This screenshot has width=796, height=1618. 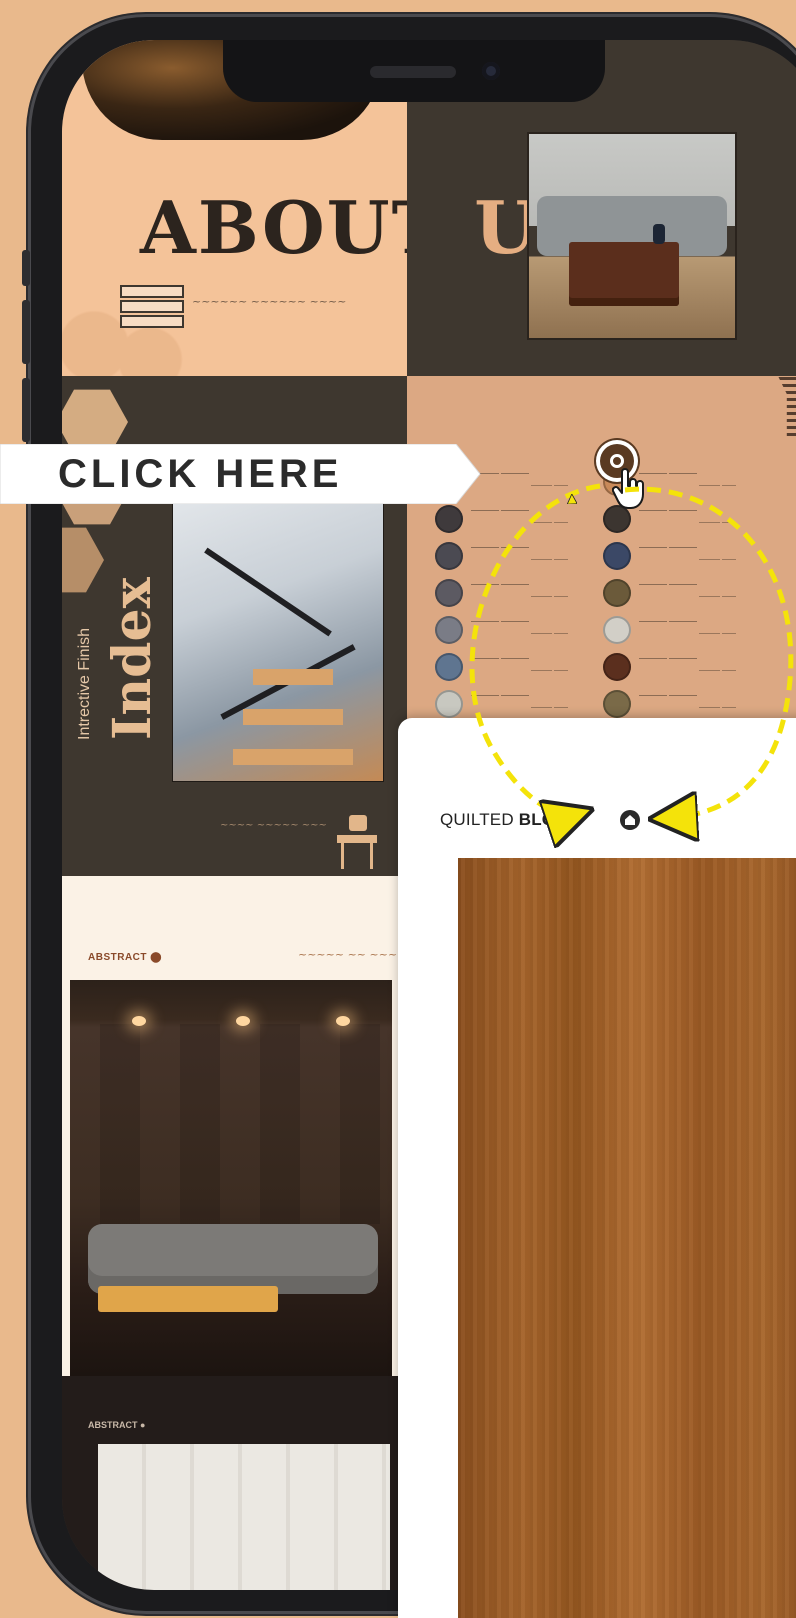 What do you see at coordinates (357, 842) in the screenshot?
I see `lamp-icon` at bounding box center [357, 842].